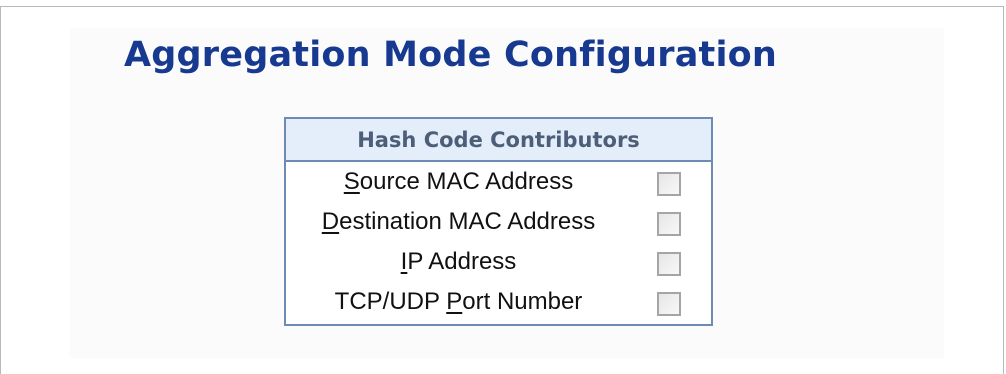  What do you see at coordinates (451, 55) in the screenshot?
I see `page-title: Aggregation Mode Configuration` at bounding box center [451, 55].